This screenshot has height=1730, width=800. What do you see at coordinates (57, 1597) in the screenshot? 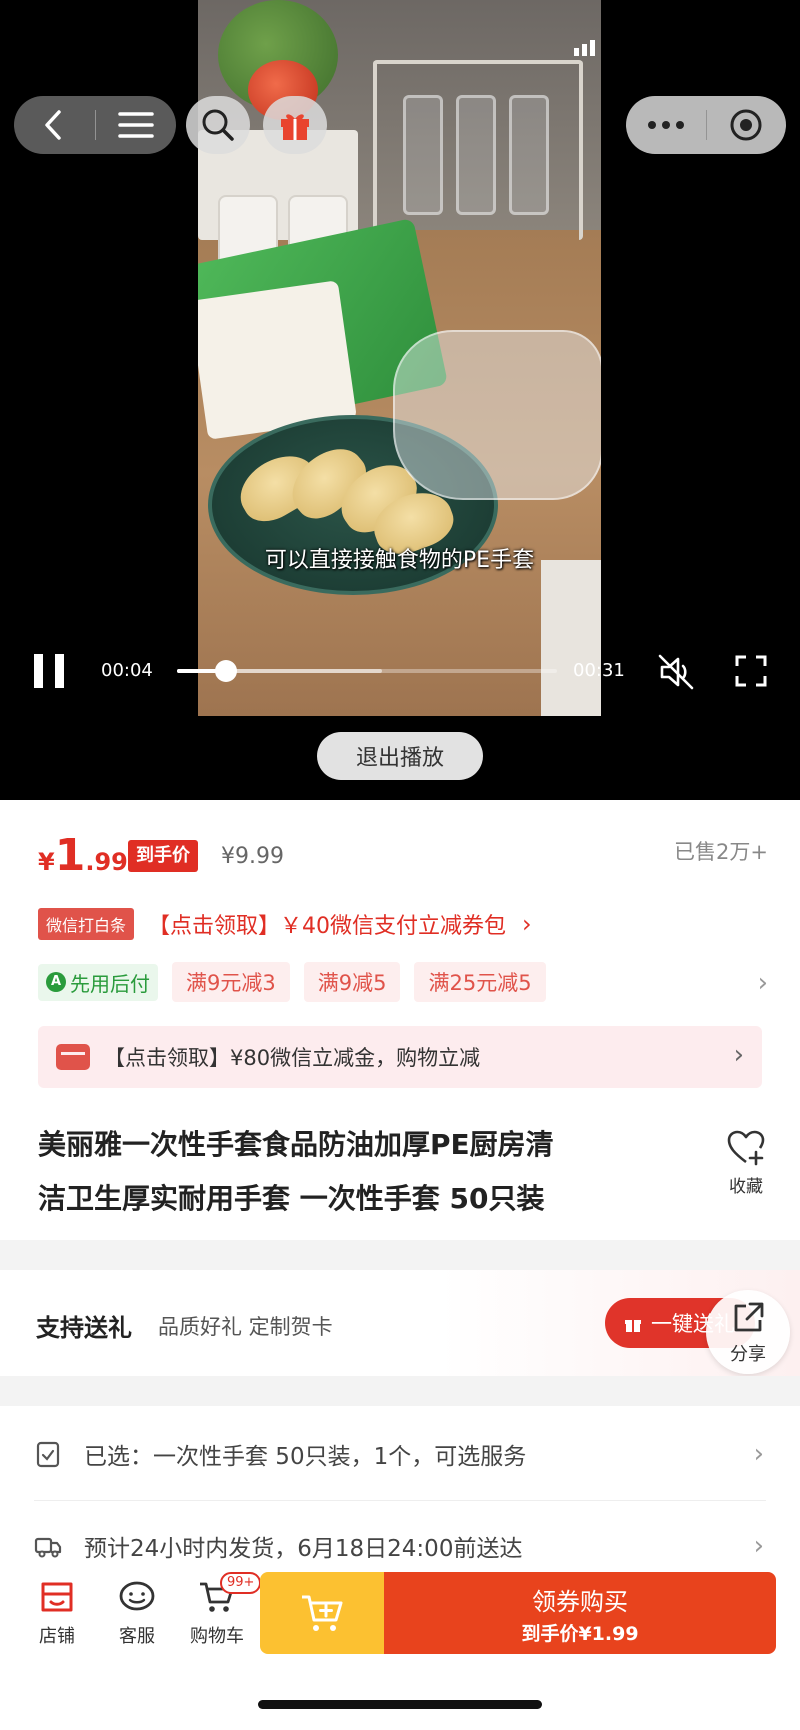
I see `shop-icon` at bounding box center [57, 1597].